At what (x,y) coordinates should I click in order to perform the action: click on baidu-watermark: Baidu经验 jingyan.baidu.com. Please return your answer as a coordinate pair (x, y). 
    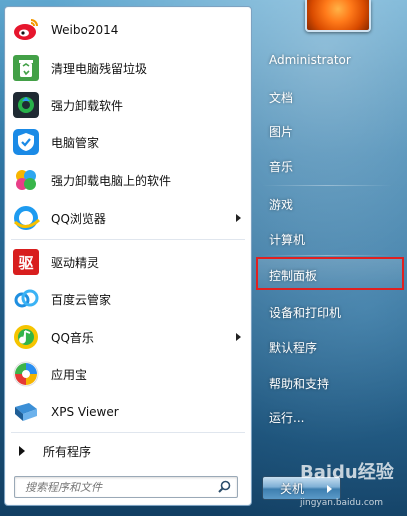
    Looking at the image, I should click on (352, 485).